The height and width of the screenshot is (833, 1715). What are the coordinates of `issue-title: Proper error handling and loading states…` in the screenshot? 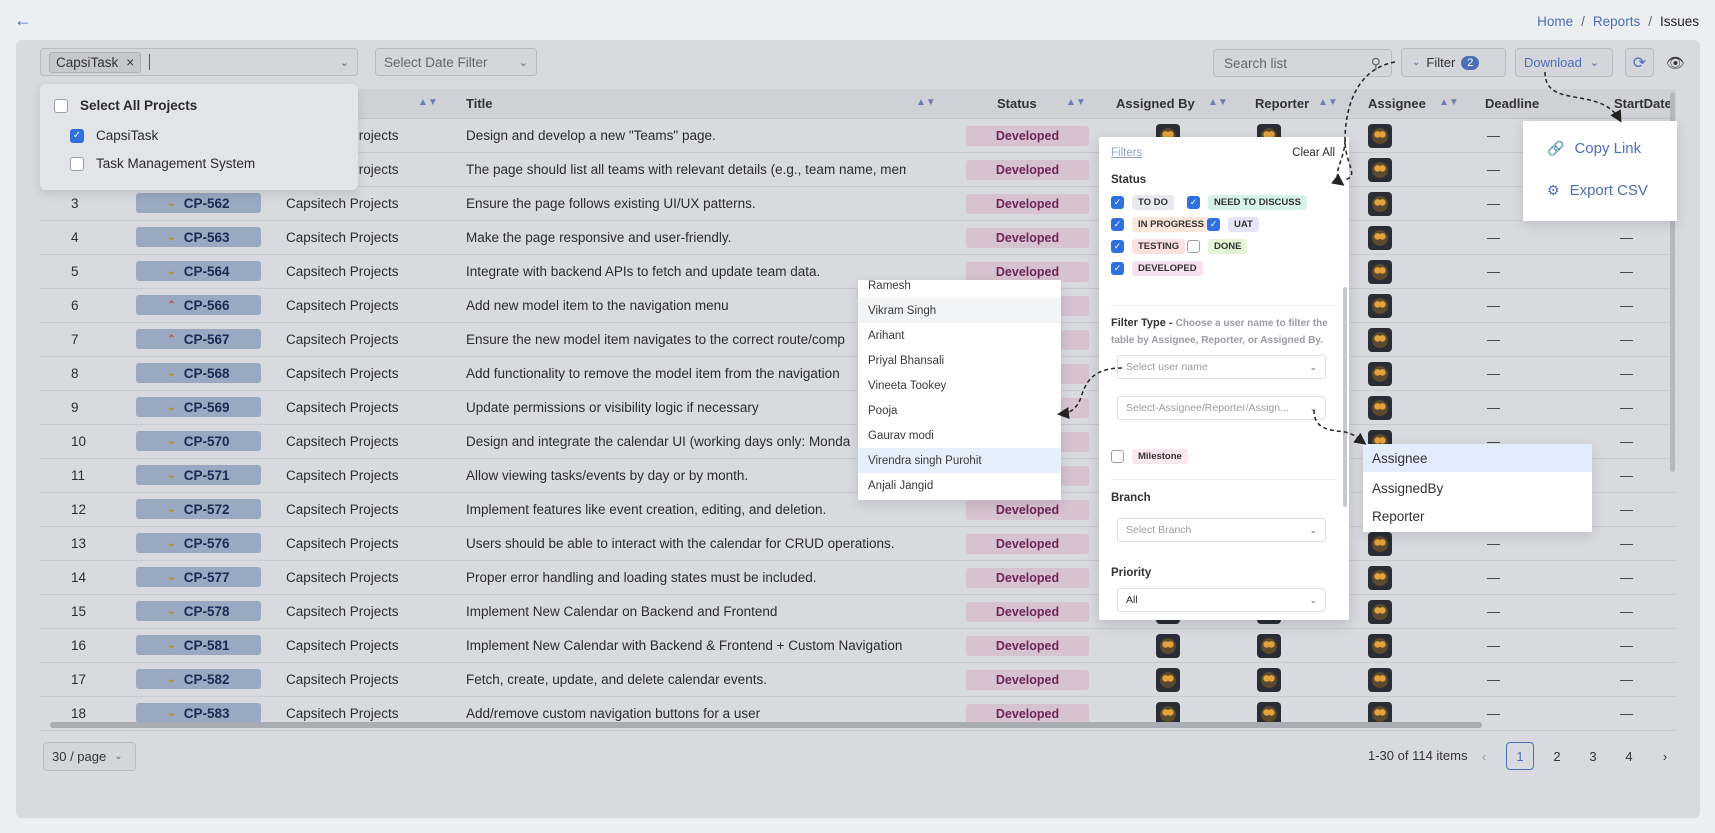 It's located at (686, 577).